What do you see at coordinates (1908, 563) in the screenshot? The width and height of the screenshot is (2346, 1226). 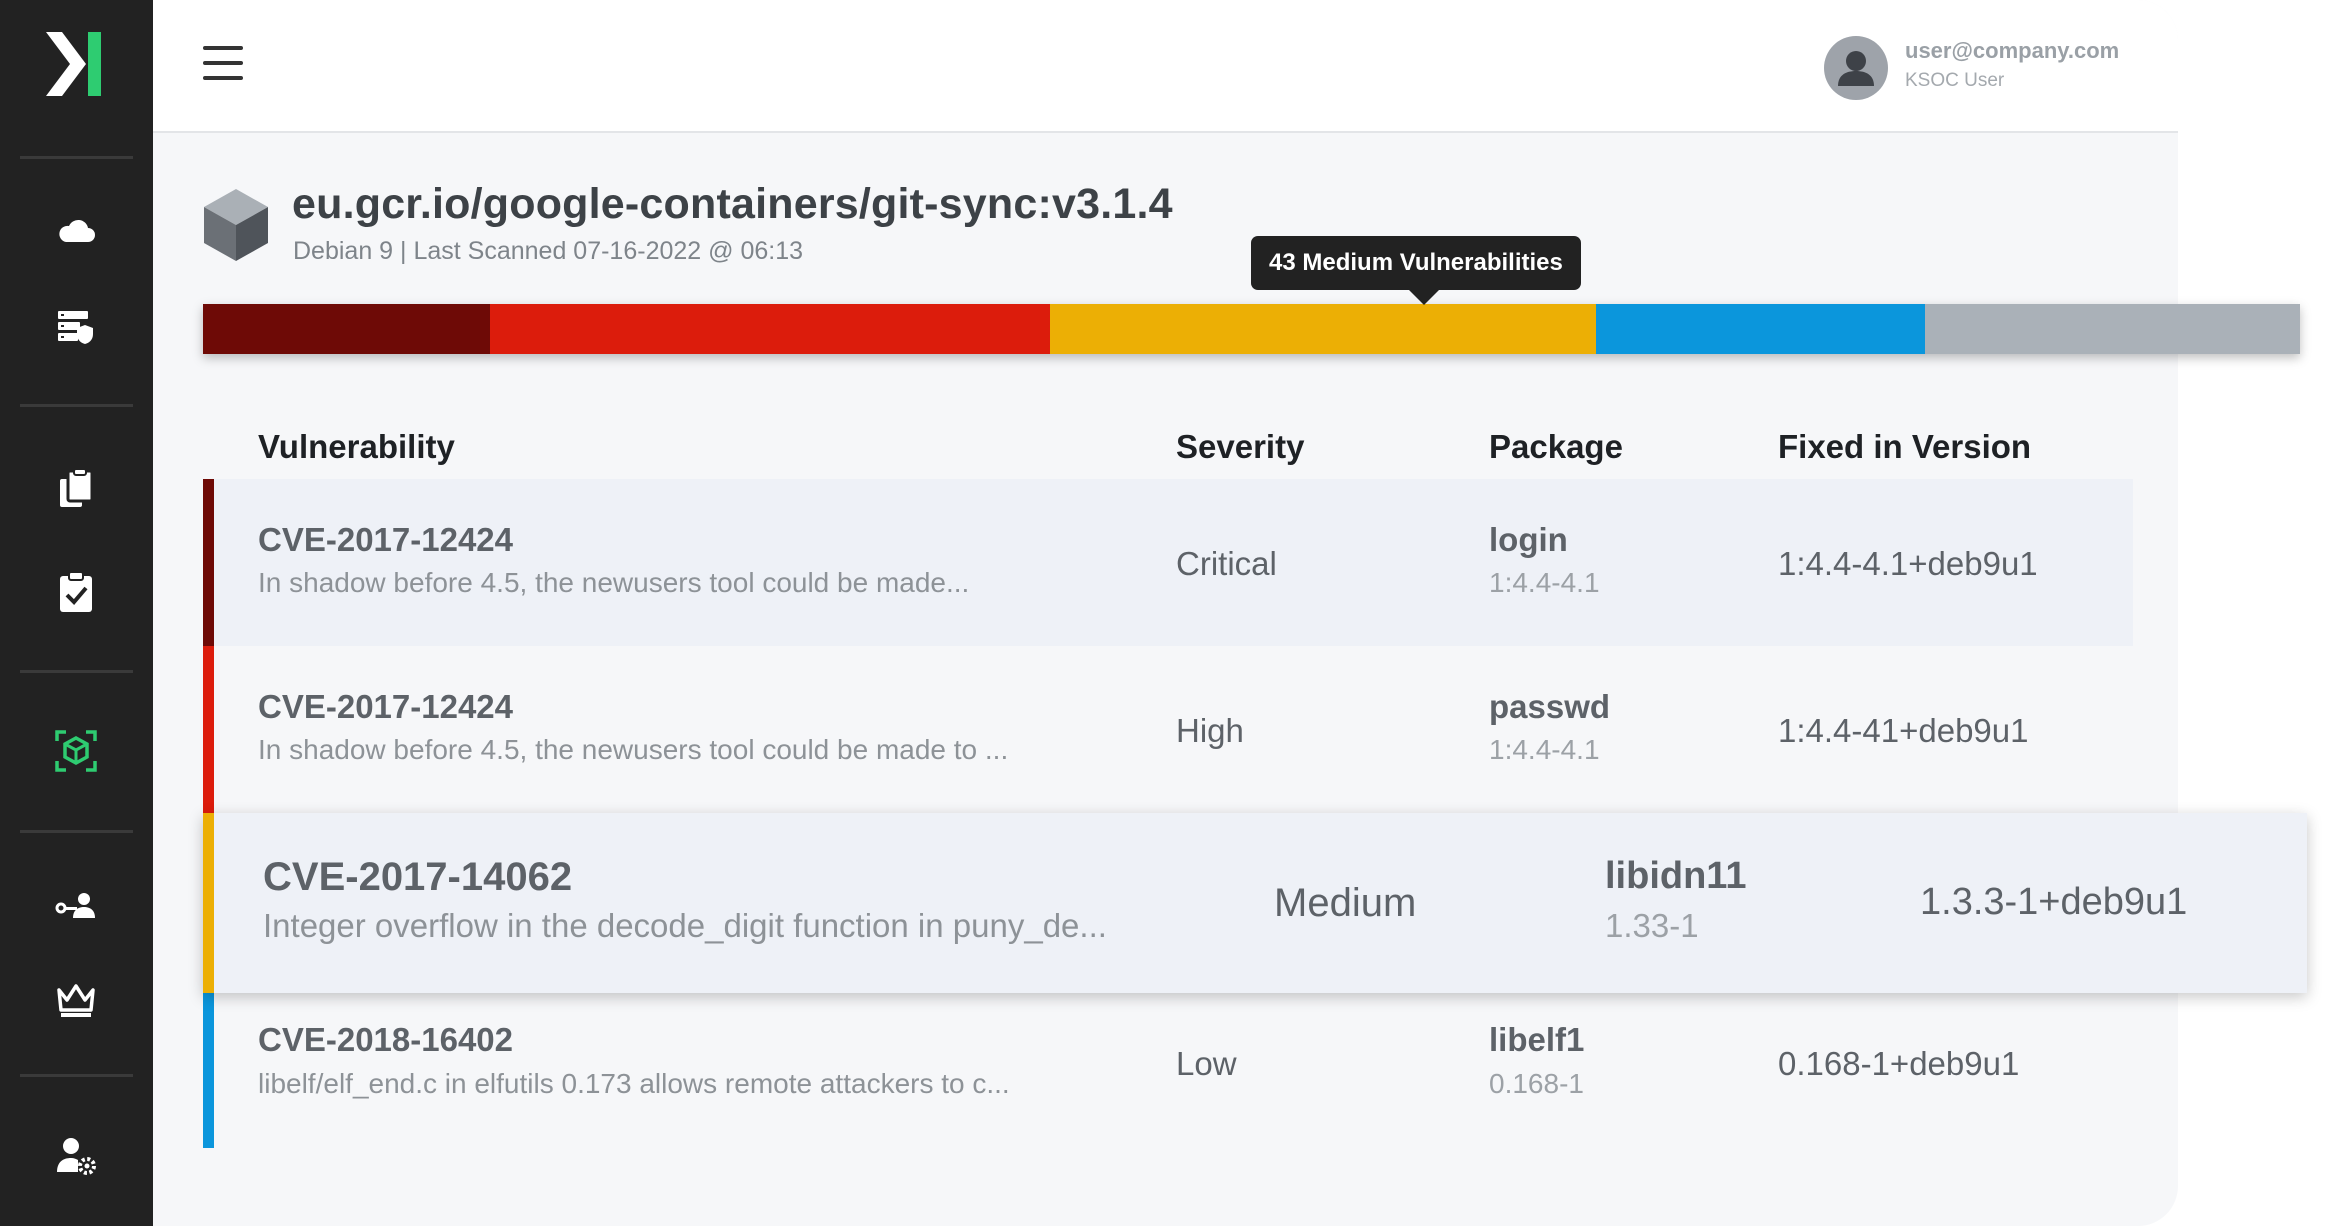 I see `fixed-version: 1:4.4-4.1+deb9u1` at bounding box center [1908, 563].